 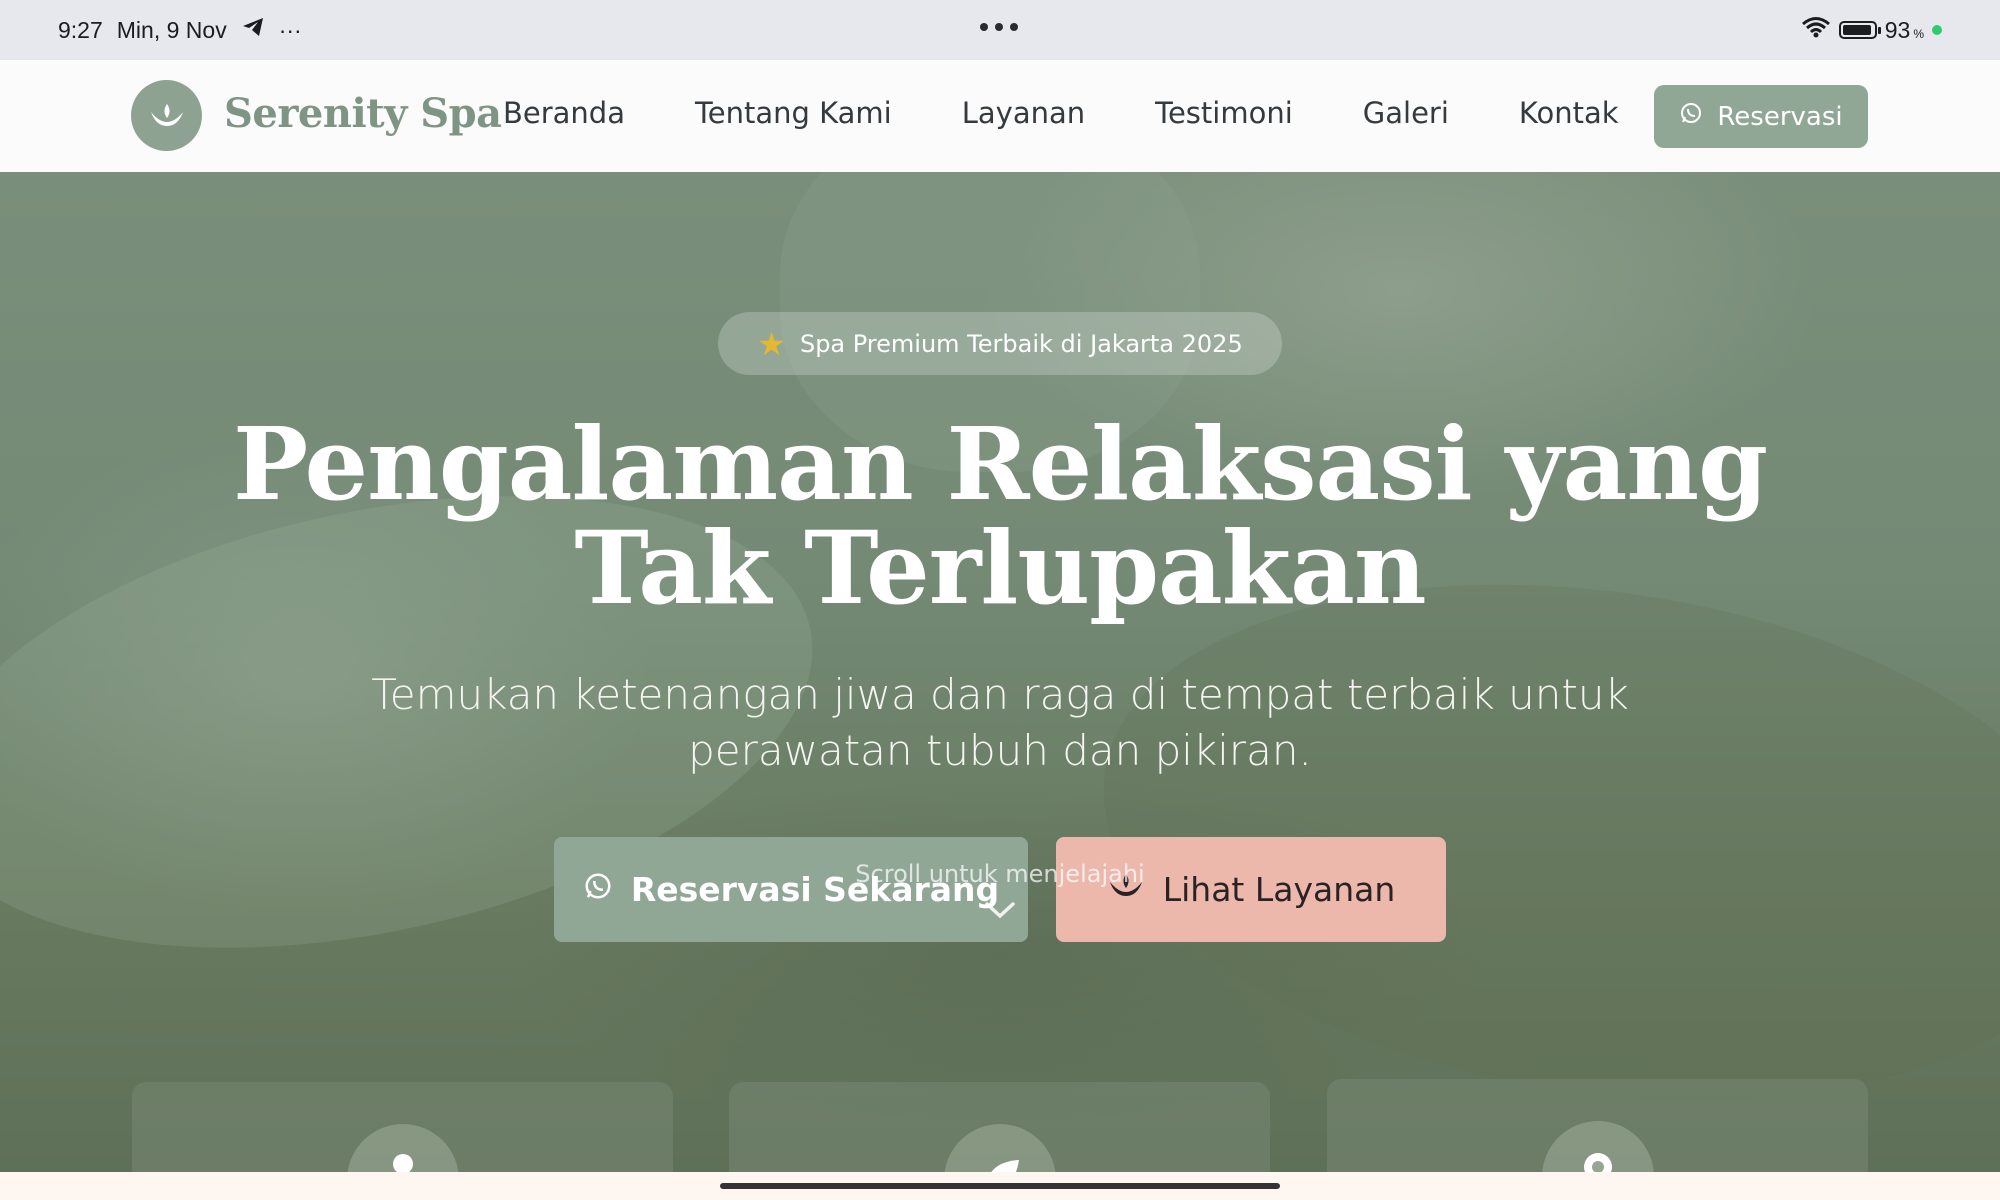 I want to click on nav-link-galeri: Galeri, so click(x=1406, y=113).